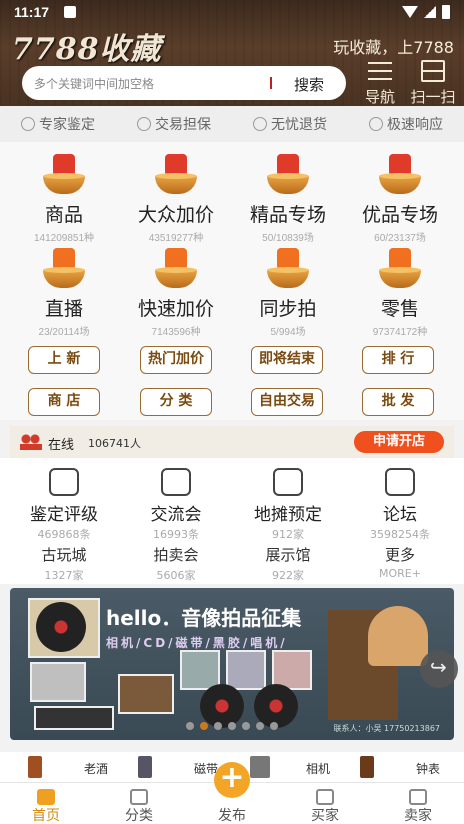  What do you see at coordinates (232, 124) in the screenshot?
I see `features-bar: 专家鉴定 交易担保 无忧退货 极速响应` at bounding box center [232, 124].